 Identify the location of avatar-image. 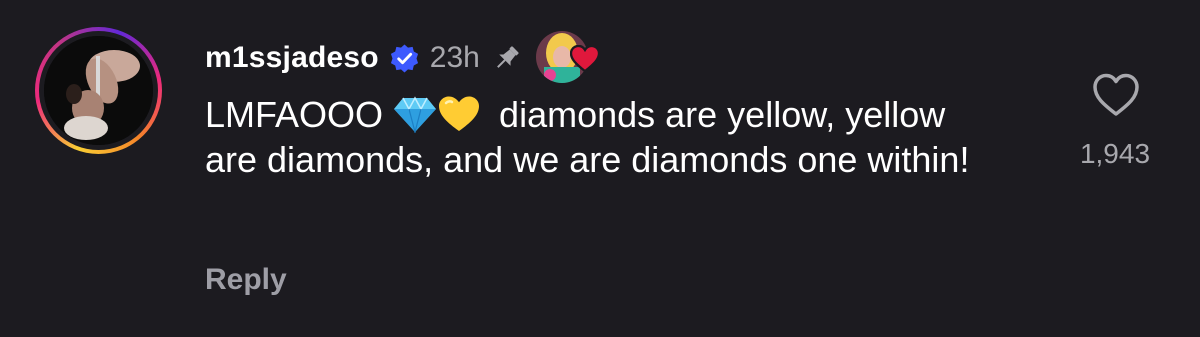
(98, 90).